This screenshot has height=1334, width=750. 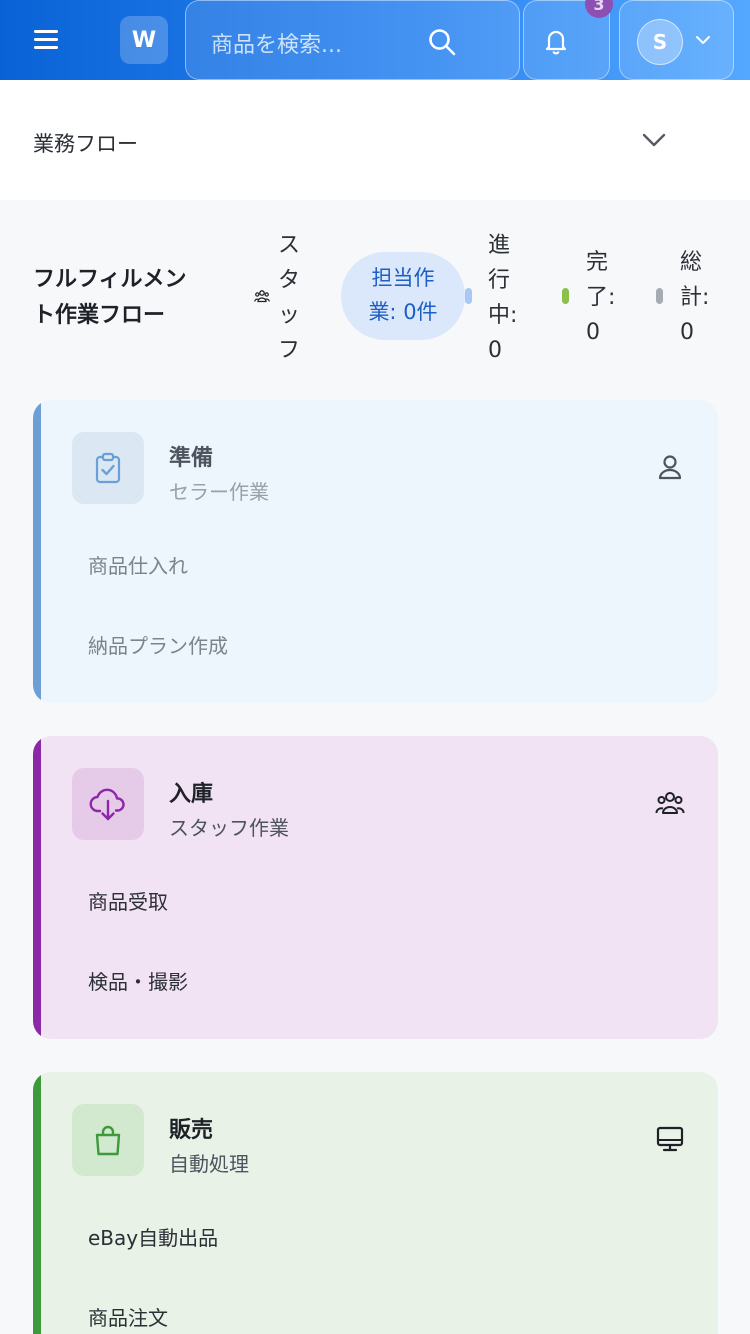 What do you see at coordinates (695, 297) in the screenshot?
I see `total-status: 総 計: 0` at bounding box center [695, 297].